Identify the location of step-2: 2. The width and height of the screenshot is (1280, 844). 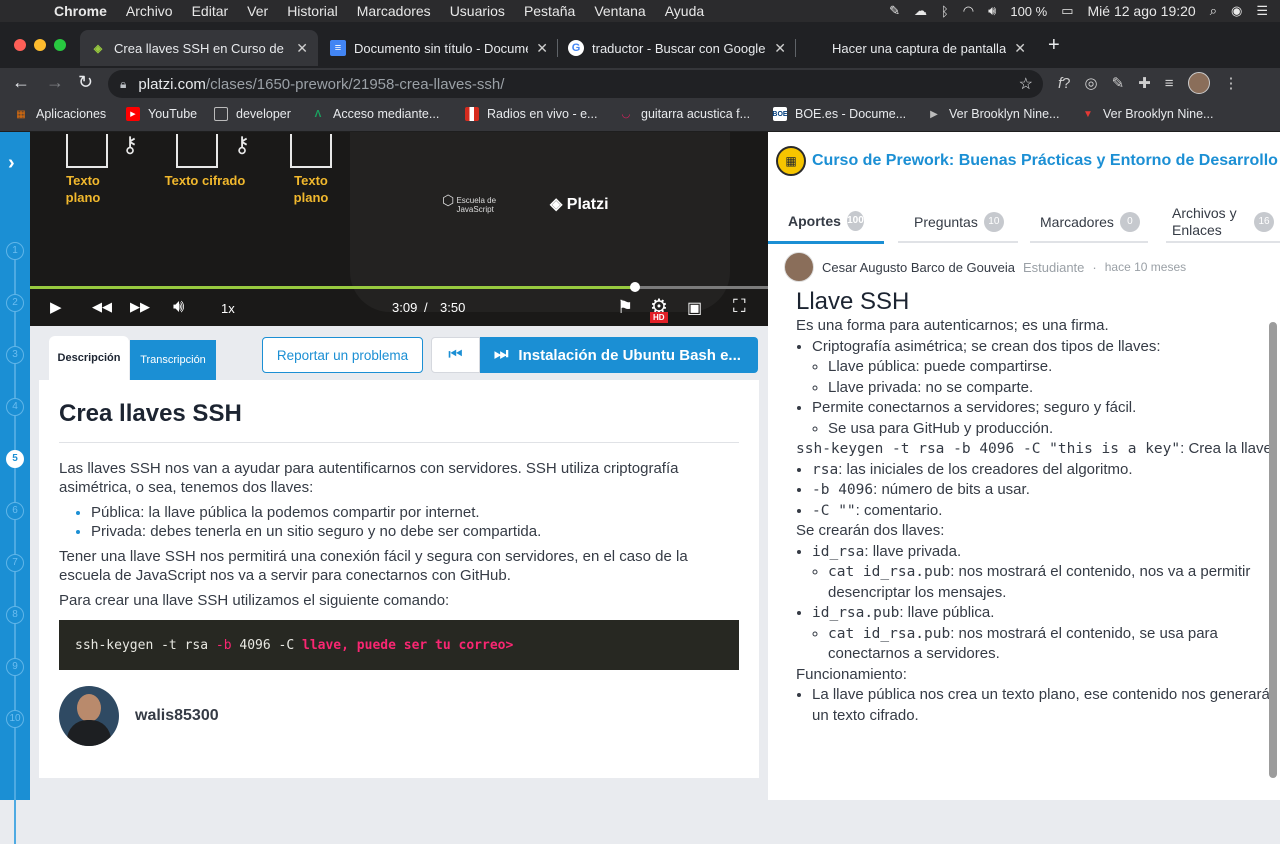
(15, 303).